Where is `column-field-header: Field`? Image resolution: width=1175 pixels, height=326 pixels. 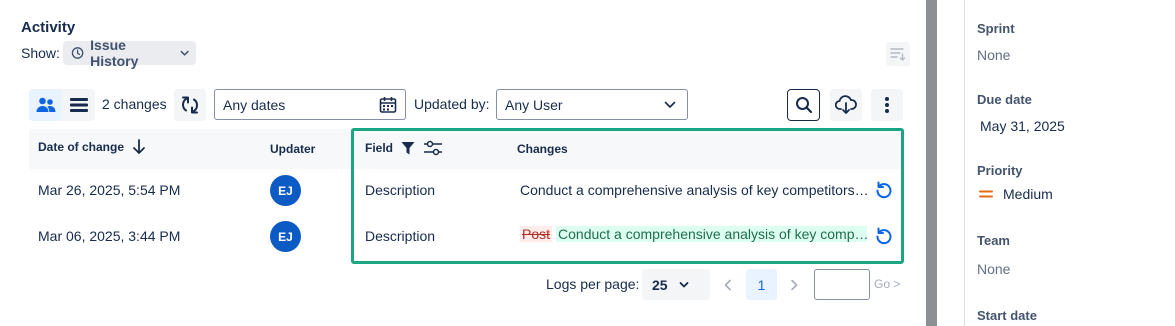
column-field-header: Field is located at coordinates (404, 148).